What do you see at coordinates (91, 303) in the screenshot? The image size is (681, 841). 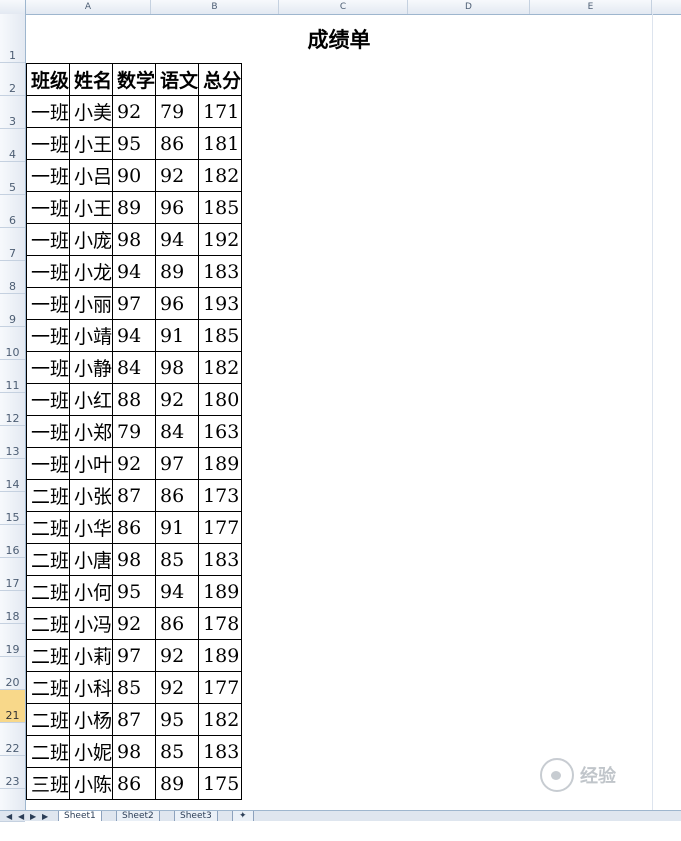 I see `cell-name: 小丽` at bounding box center [91, 303].